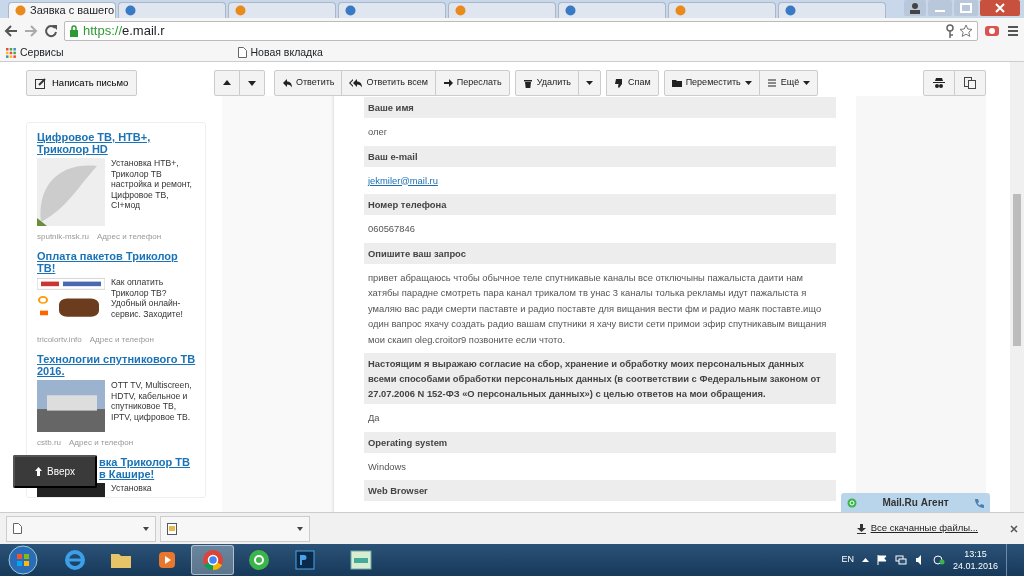 The width and height of the screenshot is (1024, 576). What do you see at coordinates (600, 156) in the screenshot?
I see `field-label: Ваш e-mail` at bounding box center [600, 156].